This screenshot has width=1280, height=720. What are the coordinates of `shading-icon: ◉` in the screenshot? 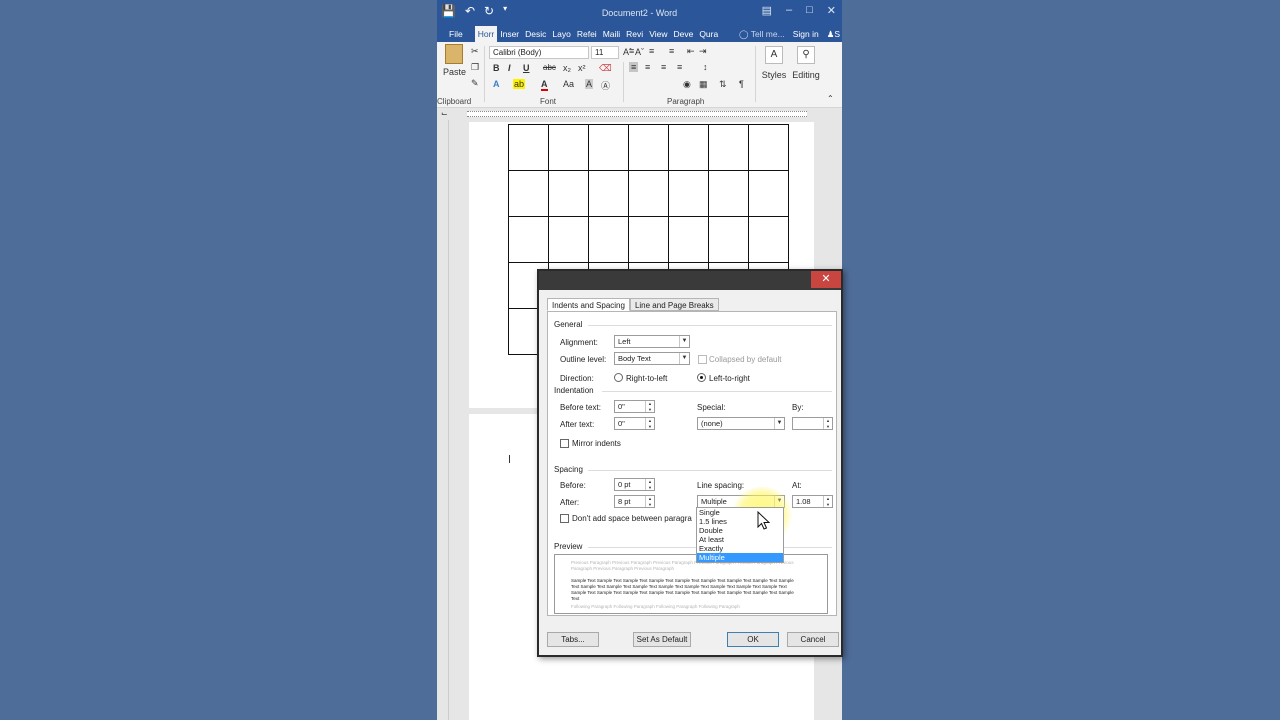 It's located at (687, 84).